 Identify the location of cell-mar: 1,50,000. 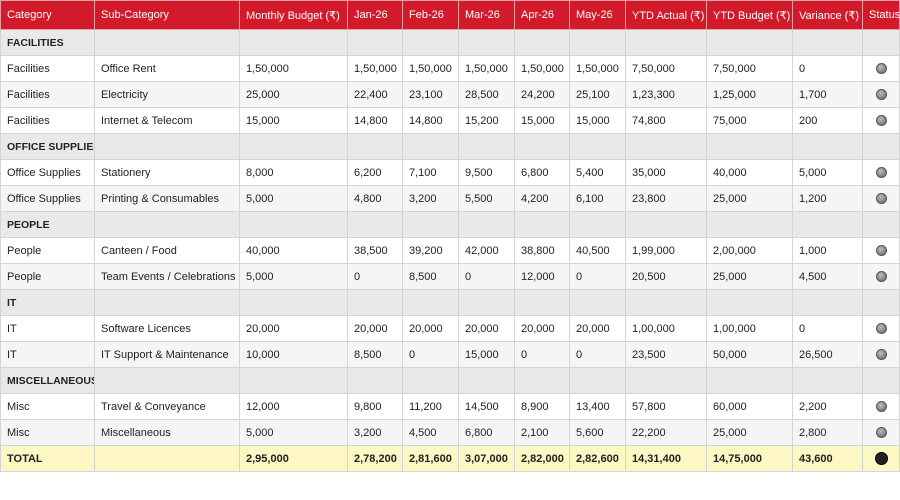
(486, 68).